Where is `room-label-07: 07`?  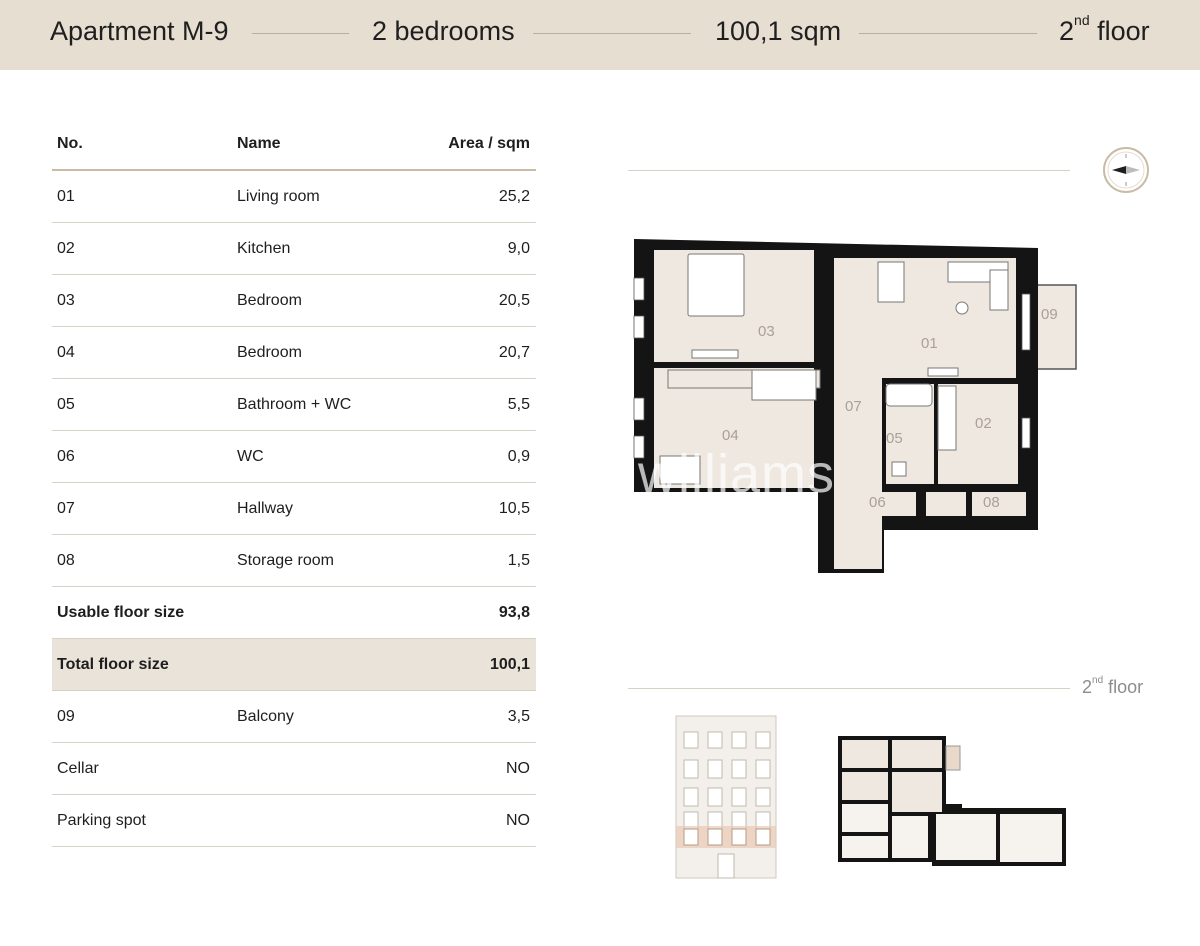 room-label-07: 07 is located at coordinates (853, 406).